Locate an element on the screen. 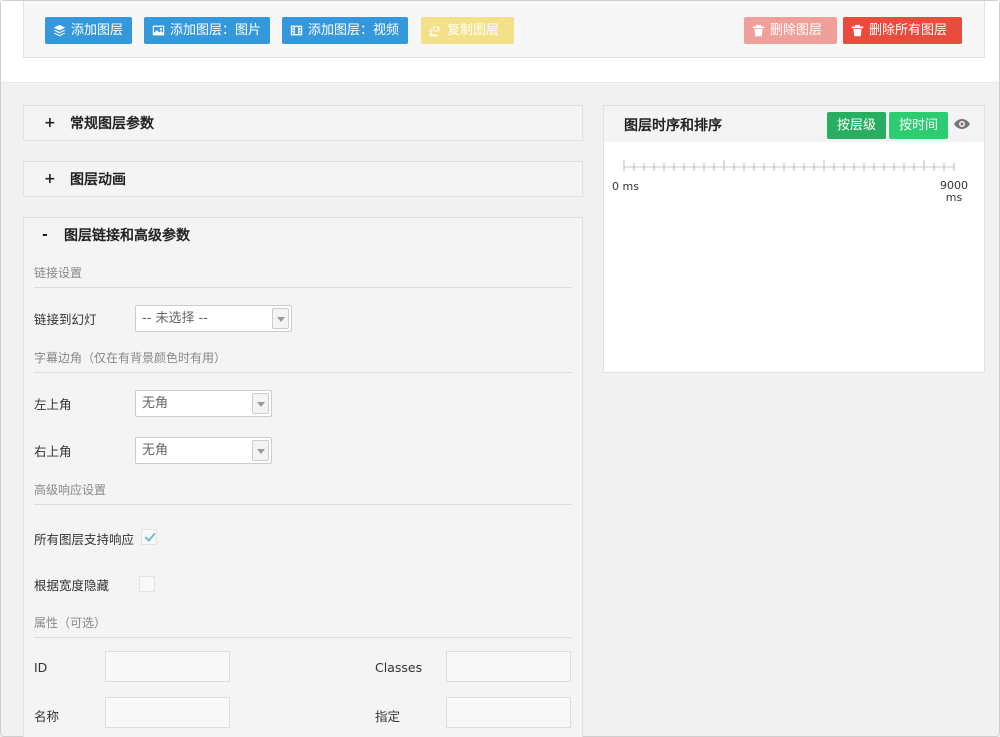 The image size is (1000, 737). hide-by-width-label: 根据宽度隐藏 is located at coordinates (72, 585).